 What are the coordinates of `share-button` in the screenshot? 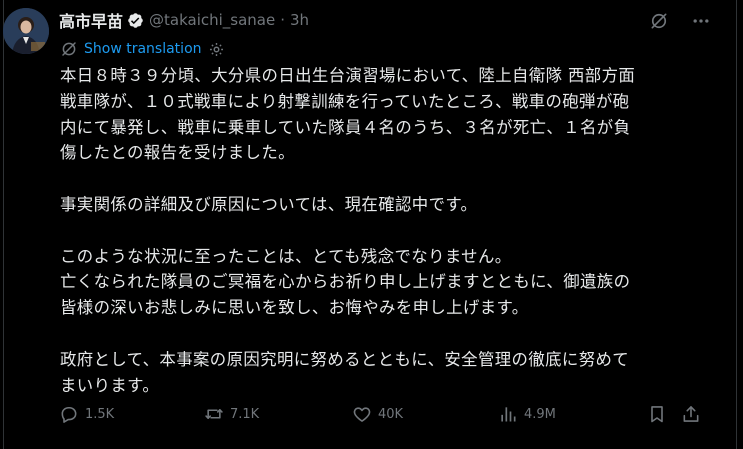 It's located at (691, 414).